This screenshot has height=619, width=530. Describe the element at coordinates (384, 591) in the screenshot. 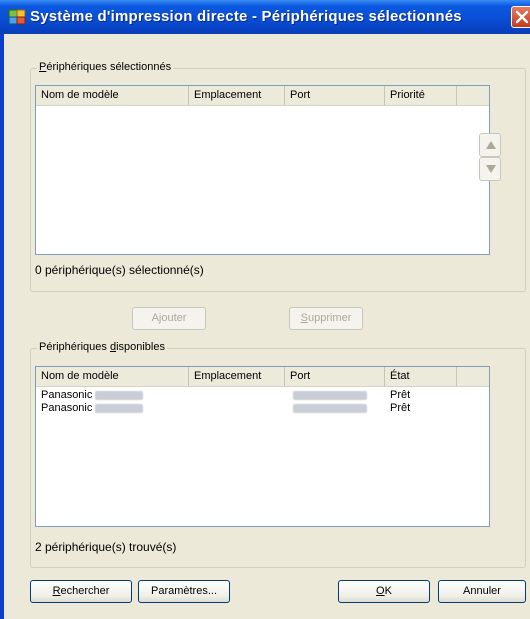

I see `ok-button: OK` at that location.